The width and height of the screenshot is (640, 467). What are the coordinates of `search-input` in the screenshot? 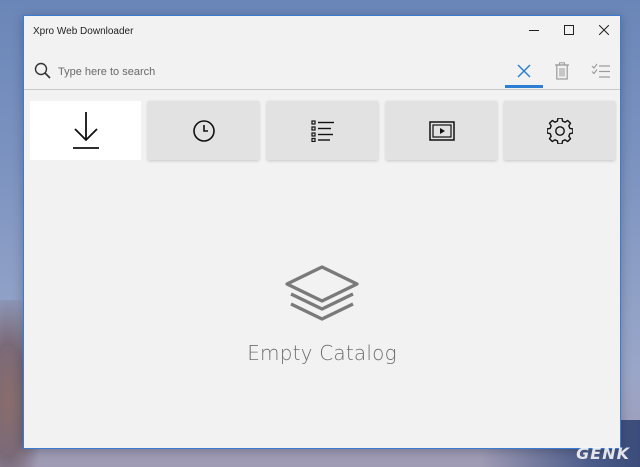 It's located at (278, 72).